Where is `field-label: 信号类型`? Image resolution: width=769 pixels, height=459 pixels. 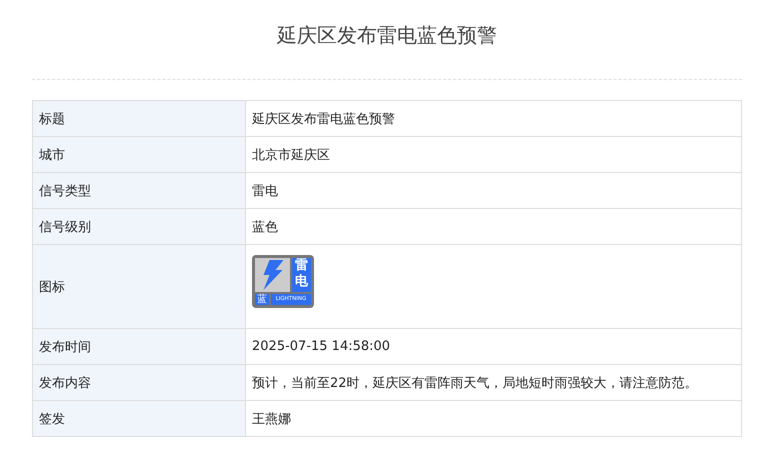 field-label: 信号类型 is located at coordinates (139, 190).